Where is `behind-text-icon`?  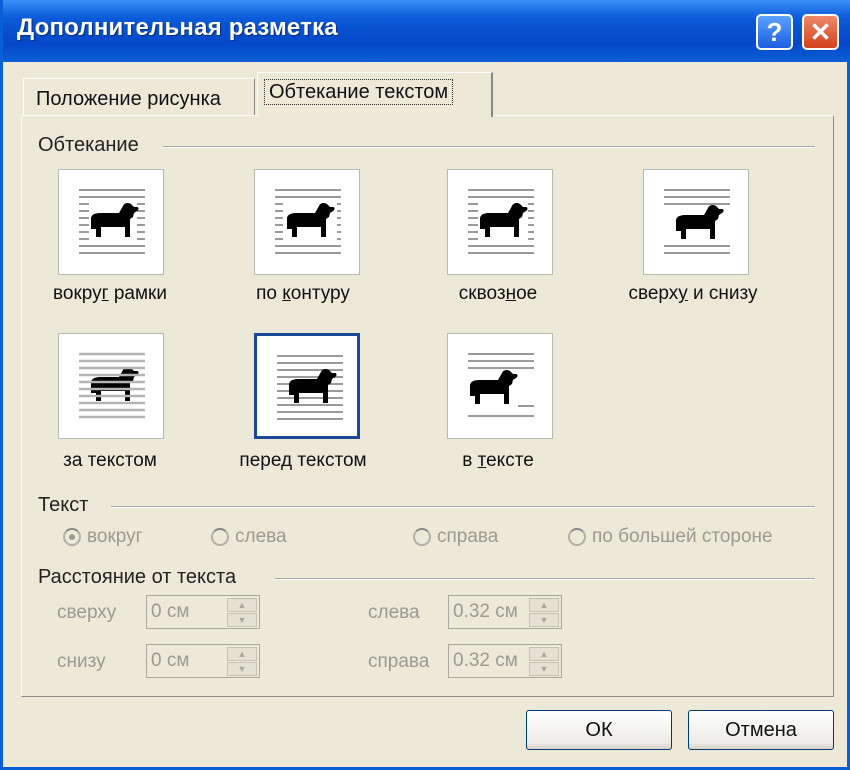
behind-text-icon is located at coordinates (112, 385).